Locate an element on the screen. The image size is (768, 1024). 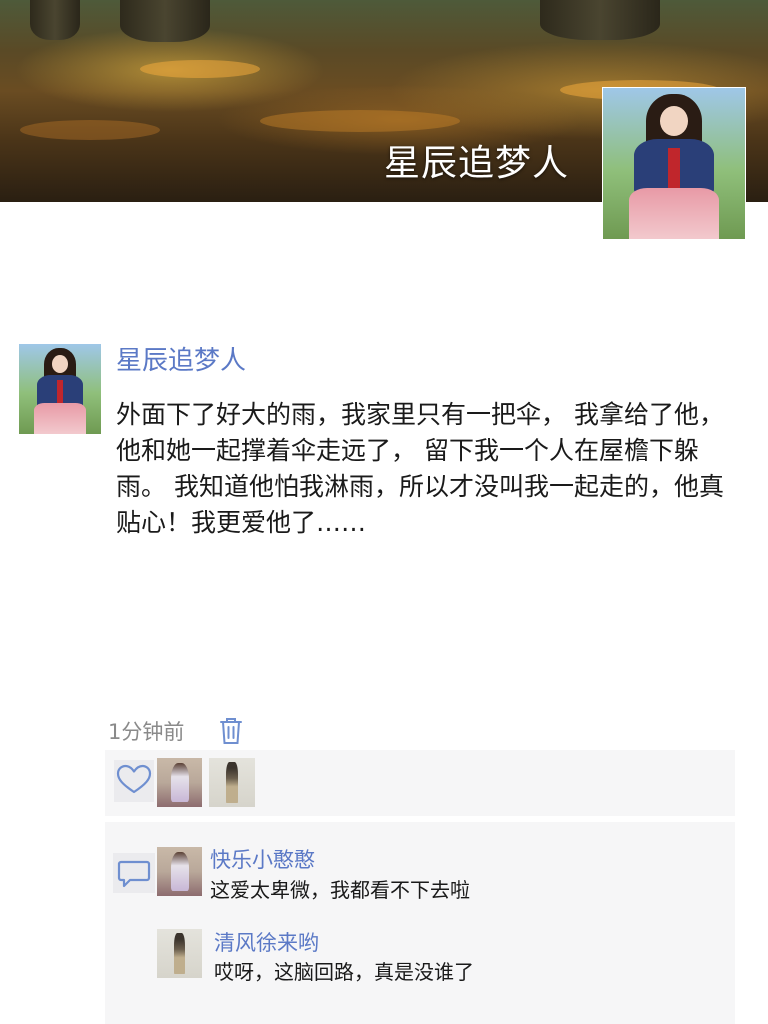
comment-author: 清风徐来哟 is located at coordinates (266, 942).